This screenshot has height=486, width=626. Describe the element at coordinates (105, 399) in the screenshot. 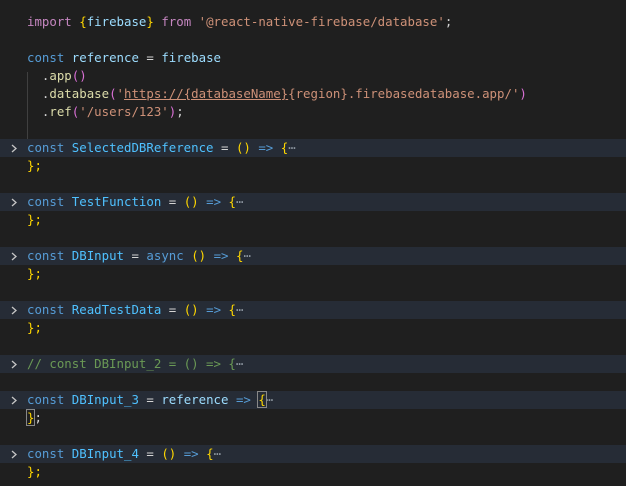

I see `function-name: DBInput_3` at that location.